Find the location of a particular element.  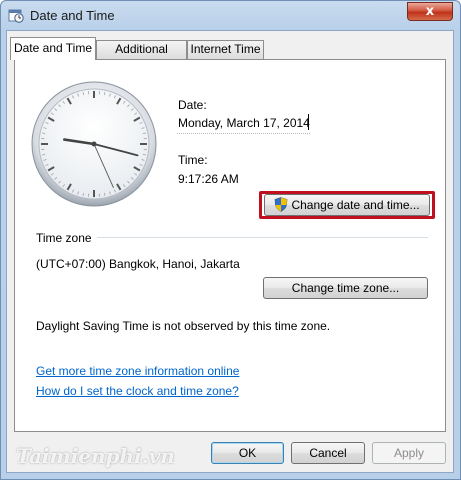

how-to-link: How do I set the clock and time zone? is located at coordinates (137, 391).